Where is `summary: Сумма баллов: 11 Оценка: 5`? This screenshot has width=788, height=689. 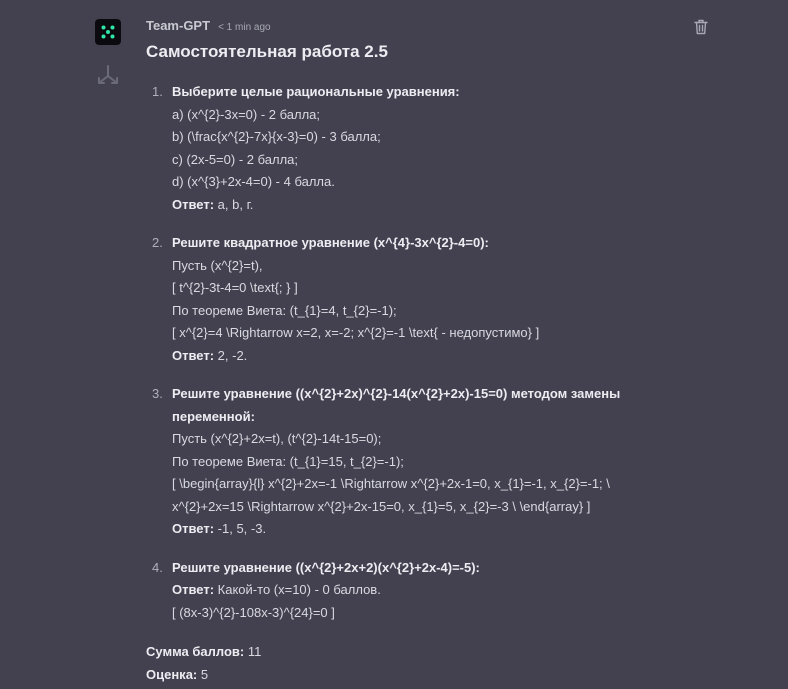 summary: Сумма баллов: 11 Оценка: 5 is located at coordinates (406, 663).